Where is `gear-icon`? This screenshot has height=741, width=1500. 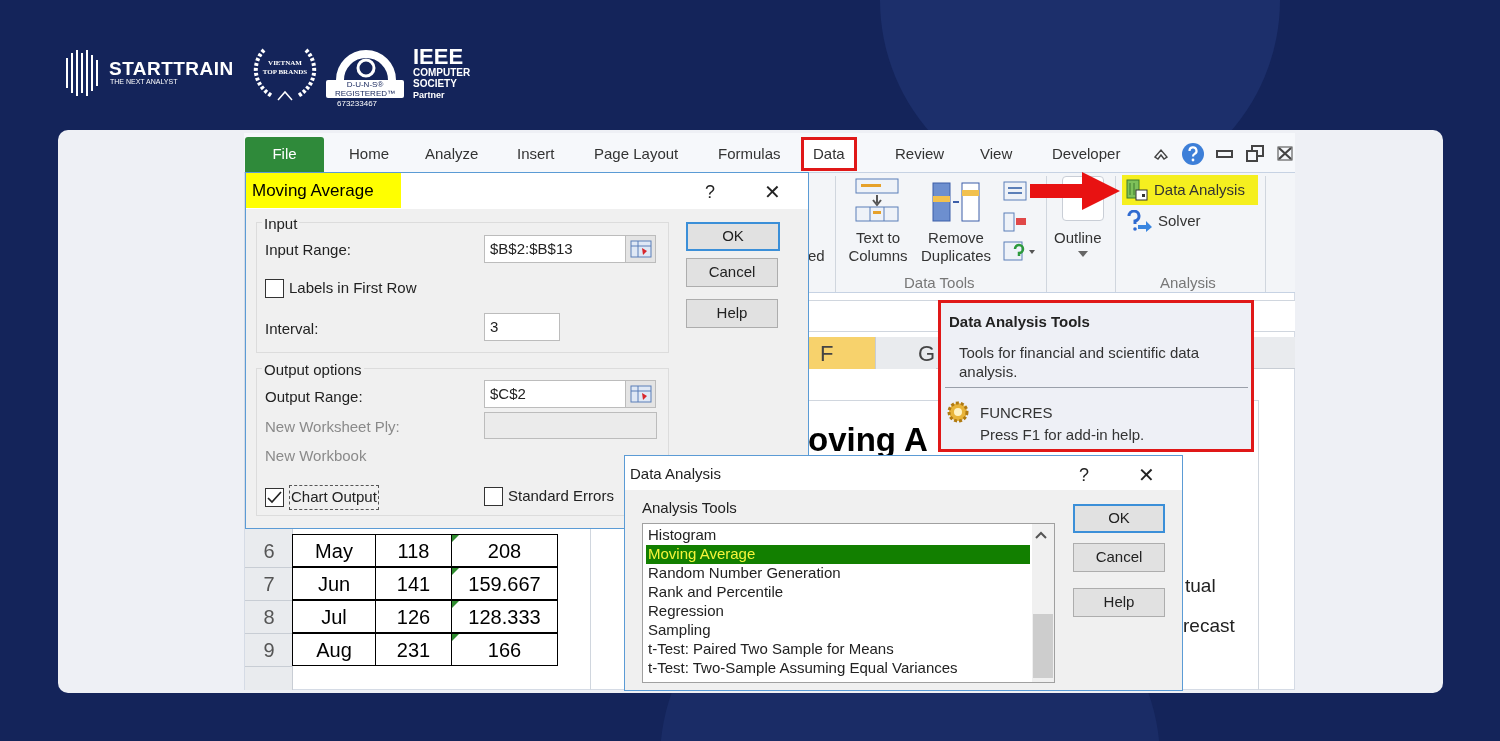 gear-icon is located at coordinates (958, 412).